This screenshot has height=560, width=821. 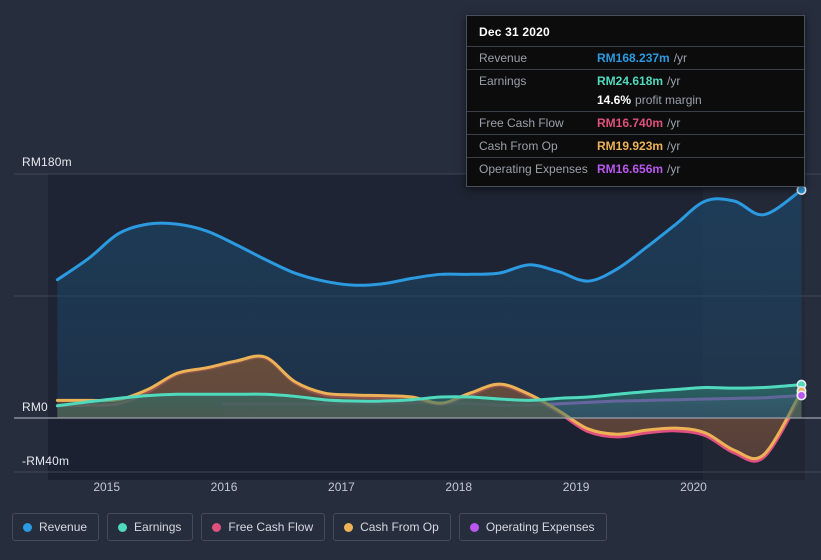 I want to click on endpoint-marker-operating-expenses, so click(x=801, y=395).